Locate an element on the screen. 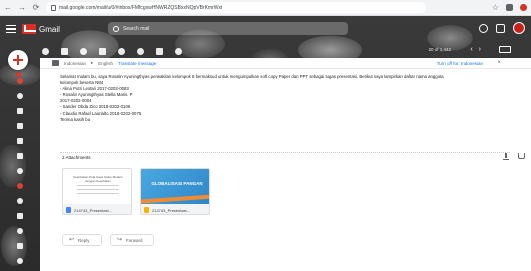 The image size is (531, 271). body-line: Terima kasih bu is located at coordinates (75, 119).